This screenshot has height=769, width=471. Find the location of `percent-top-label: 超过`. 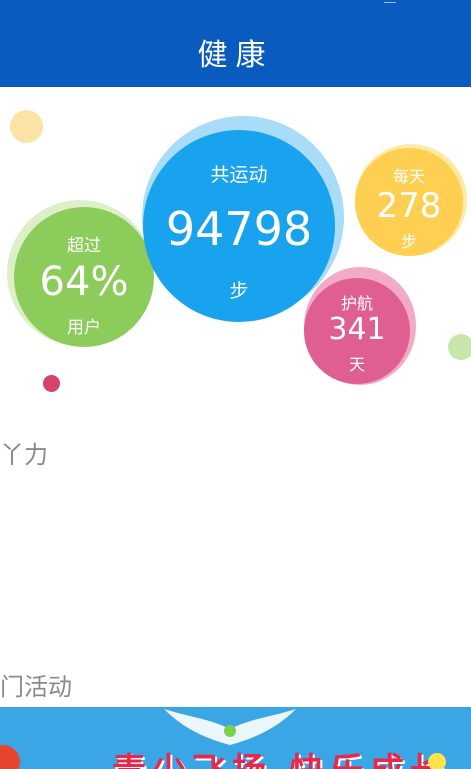

percent-top-label: 超过 is located at coordinates (84, 246).